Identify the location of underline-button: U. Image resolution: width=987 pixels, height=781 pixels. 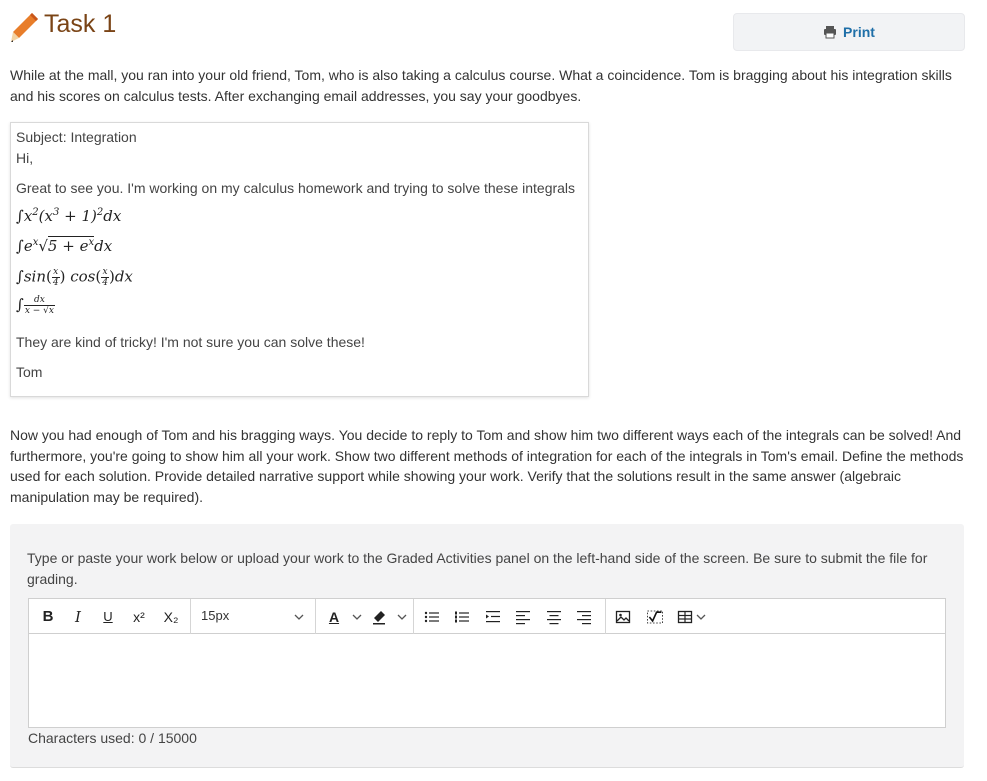
(108, 616).